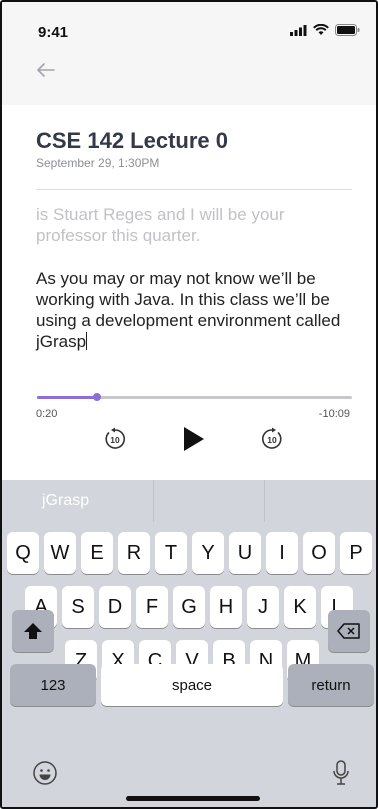 This screenshot has height=809, width=378. I want to click on key-h: H, so click(226, 607).